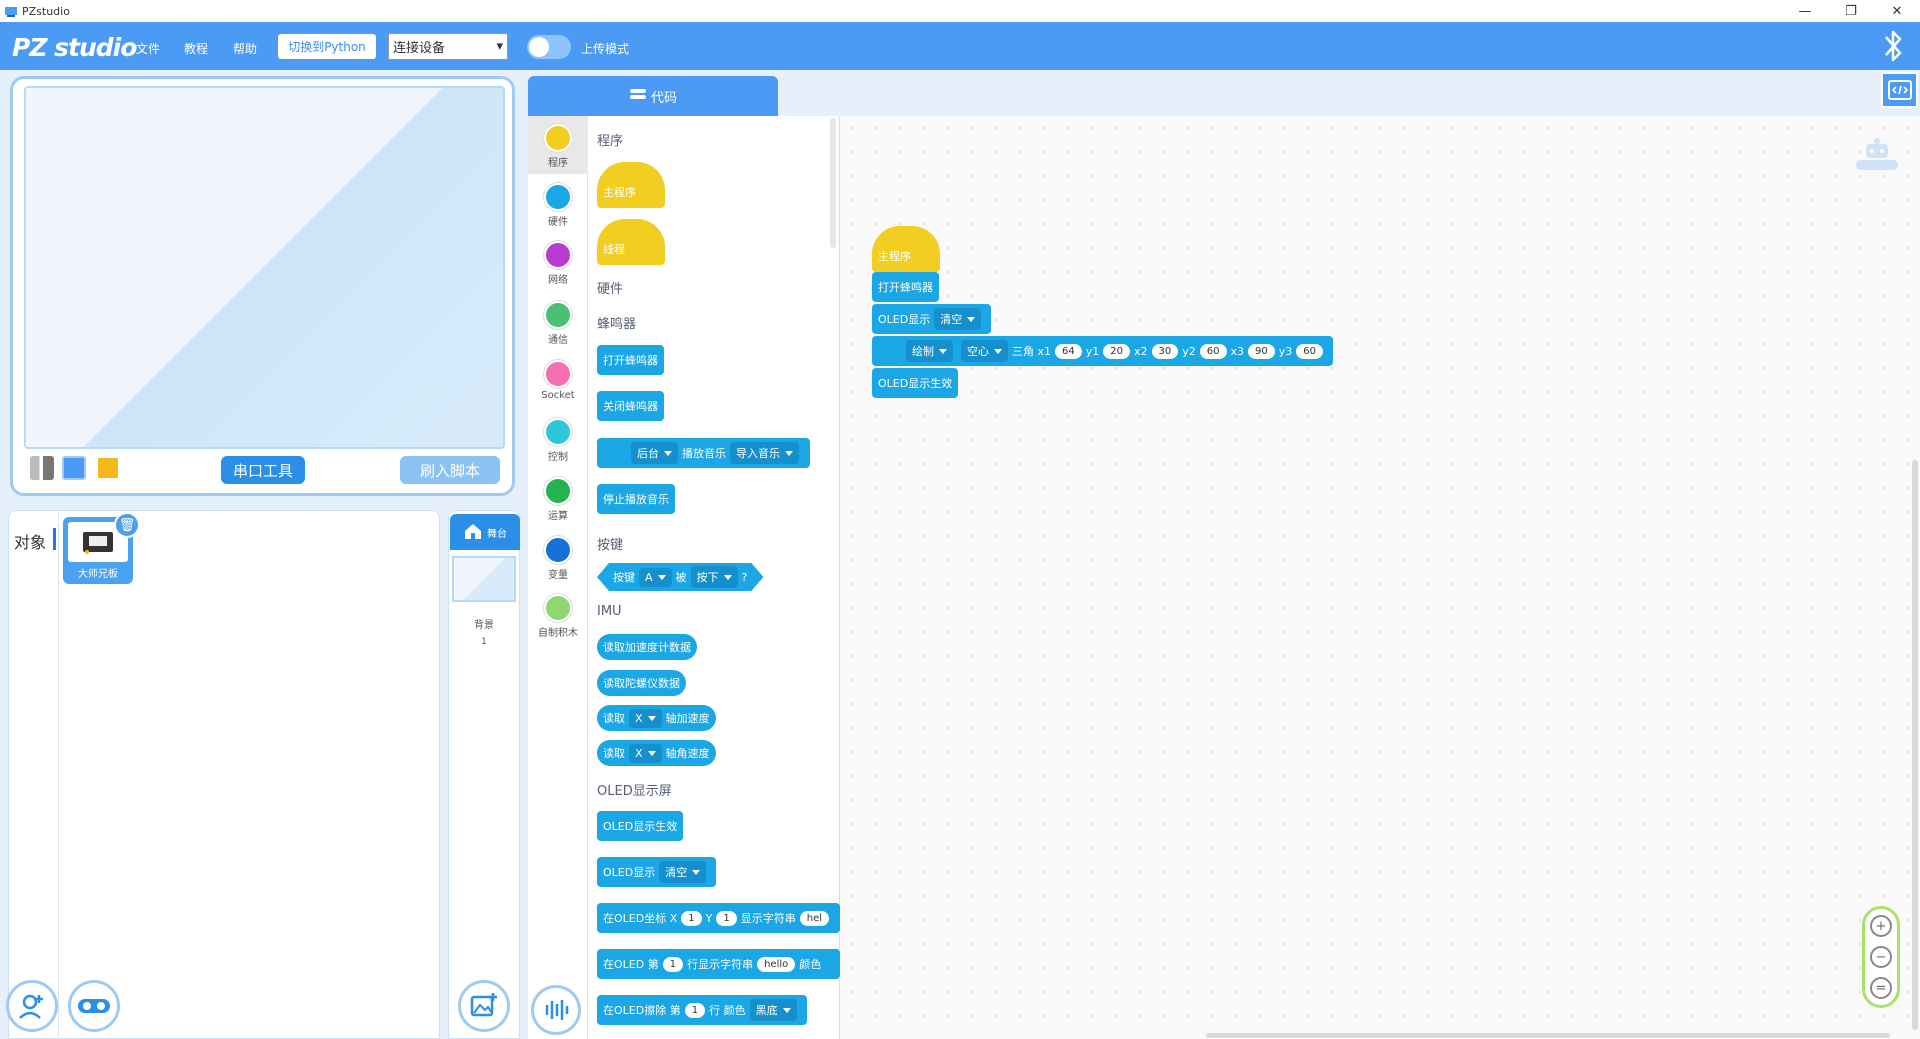 The width and height of the screenshot is (1920, 1039). What do you see at coordinates (605, 49) in the screenshot?
I see `upload-mode-label: 上传模式` at bounding box center [605, 49].